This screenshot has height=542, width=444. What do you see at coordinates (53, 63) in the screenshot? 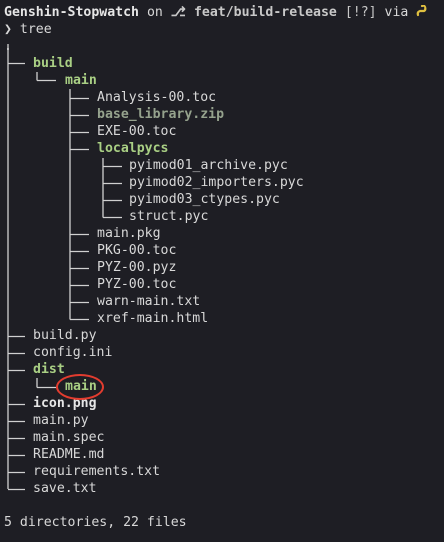
I see `tree-dir-build: build` at bounding box center [53, 63].